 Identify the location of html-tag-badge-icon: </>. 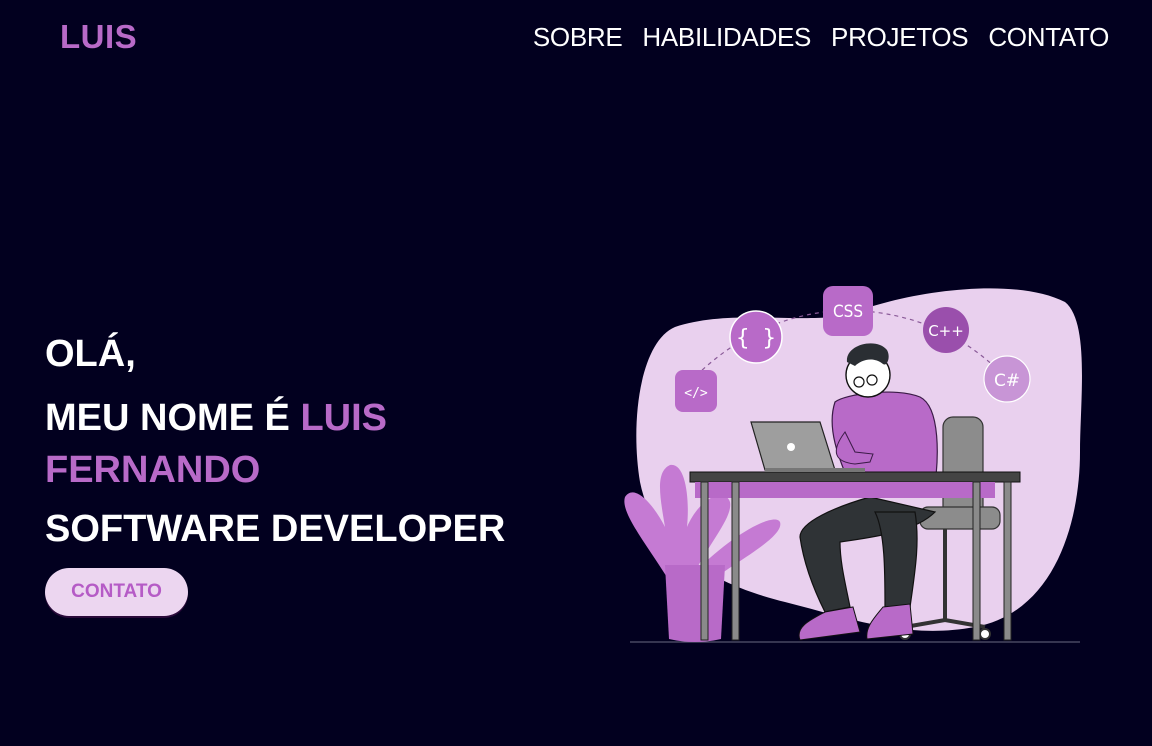
(696, 391).